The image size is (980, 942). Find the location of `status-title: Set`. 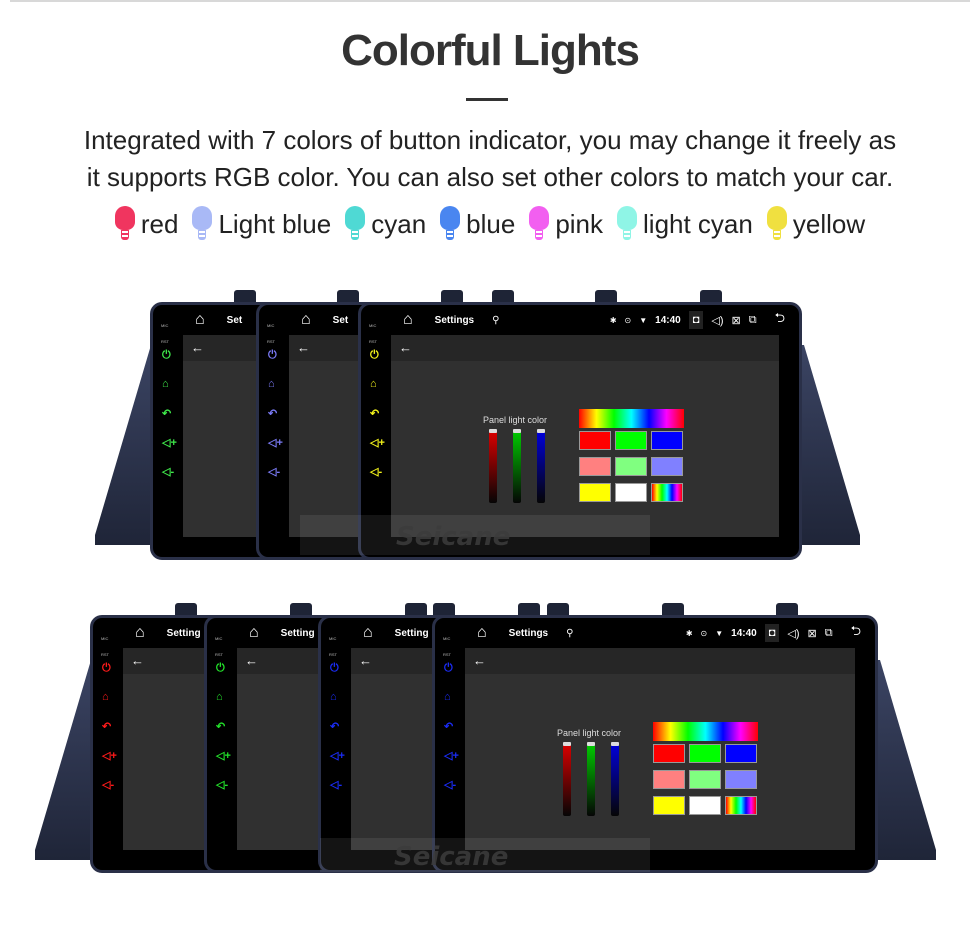

status-title: Set is located at coordinates (340, 320).